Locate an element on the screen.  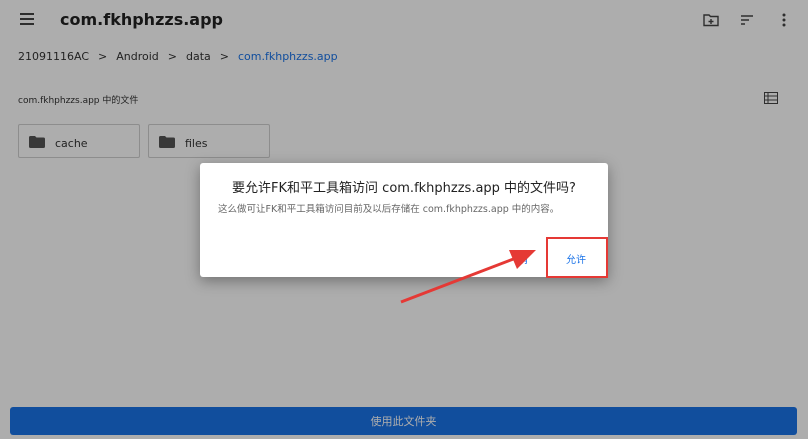
cancel-button: 消 is located at coordinates (523, 258).